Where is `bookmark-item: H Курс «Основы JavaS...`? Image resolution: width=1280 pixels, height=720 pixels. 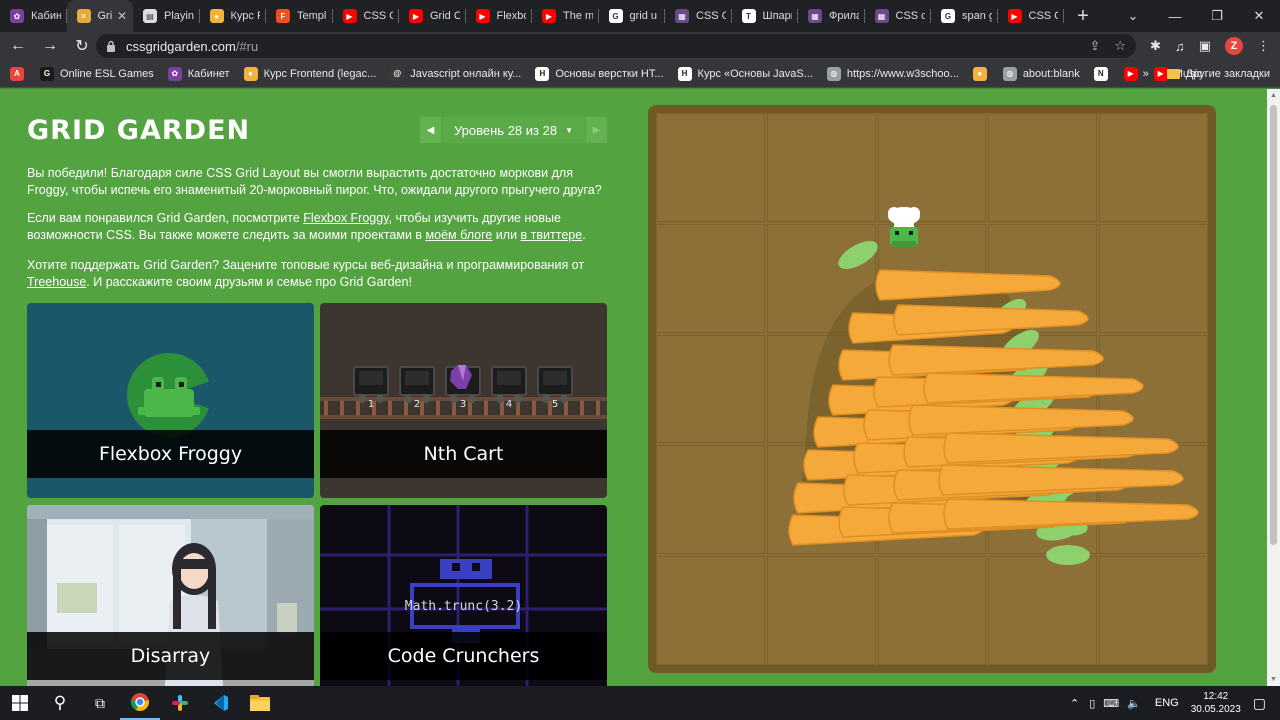 bookmark-item: H Курс «Основы JavaS... is located at coordinates (745, 73).